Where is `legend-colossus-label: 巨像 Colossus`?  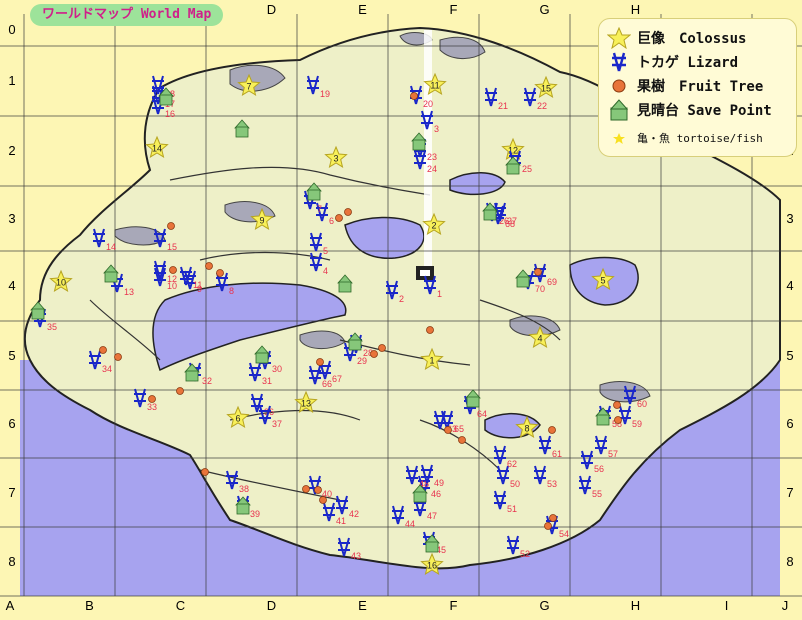
legend-colossus-label: 巨像 Colossus is located at coordinates (692, 39).